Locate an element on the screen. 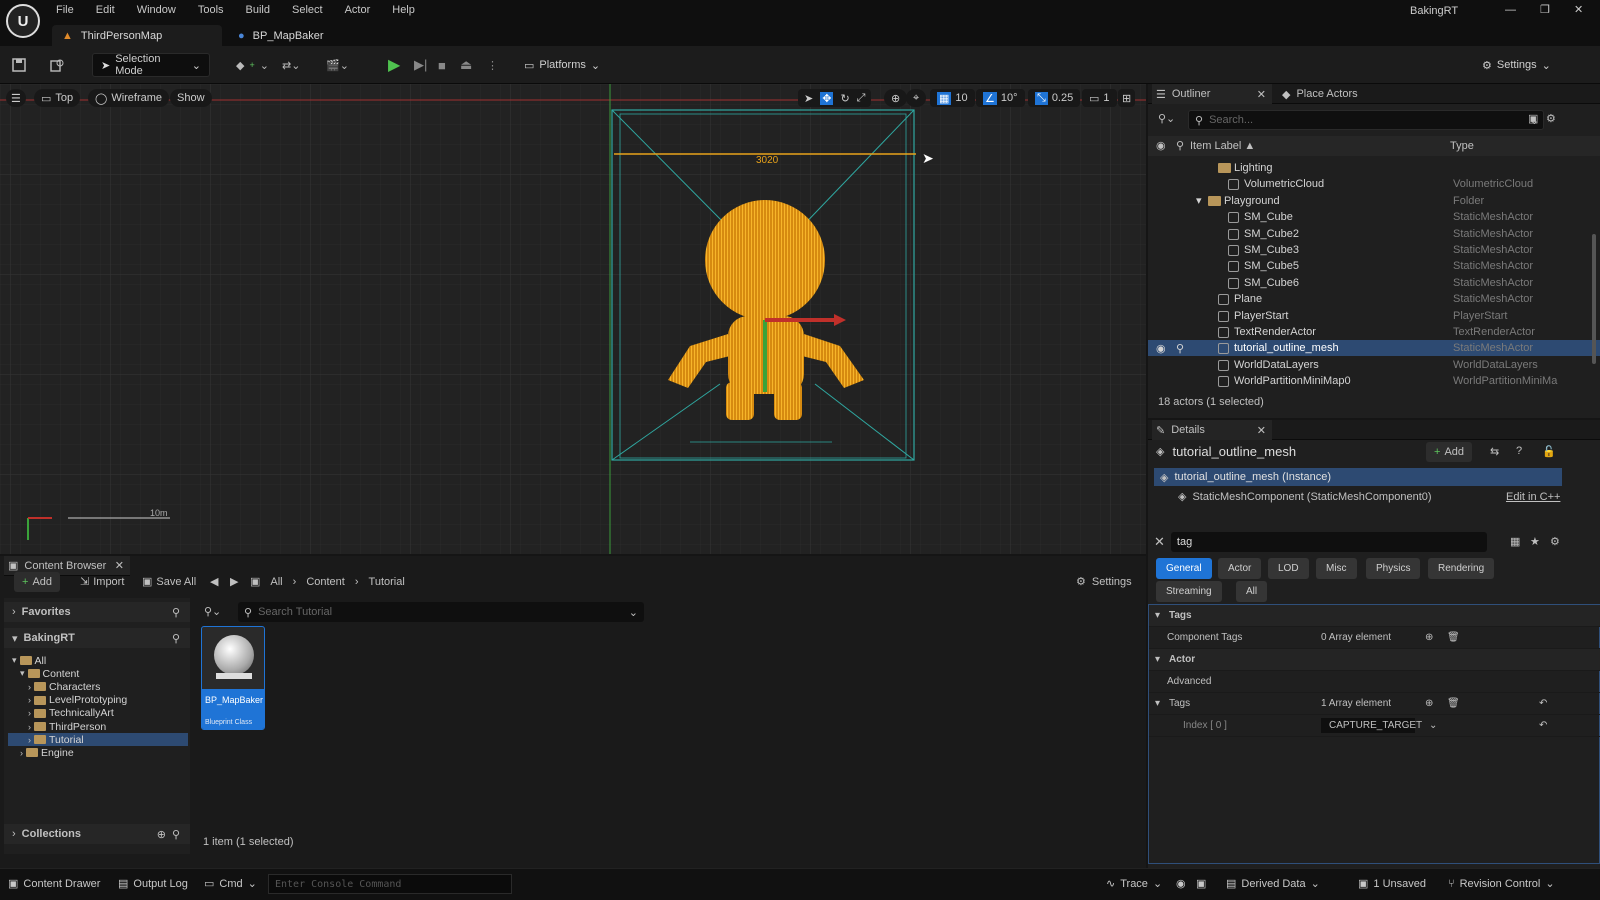 Image resolution: width=1600 pixels, height=900 pixels. outliner-row: TextRenderActor TextRenderActor is located at coordinates (1374, 332).